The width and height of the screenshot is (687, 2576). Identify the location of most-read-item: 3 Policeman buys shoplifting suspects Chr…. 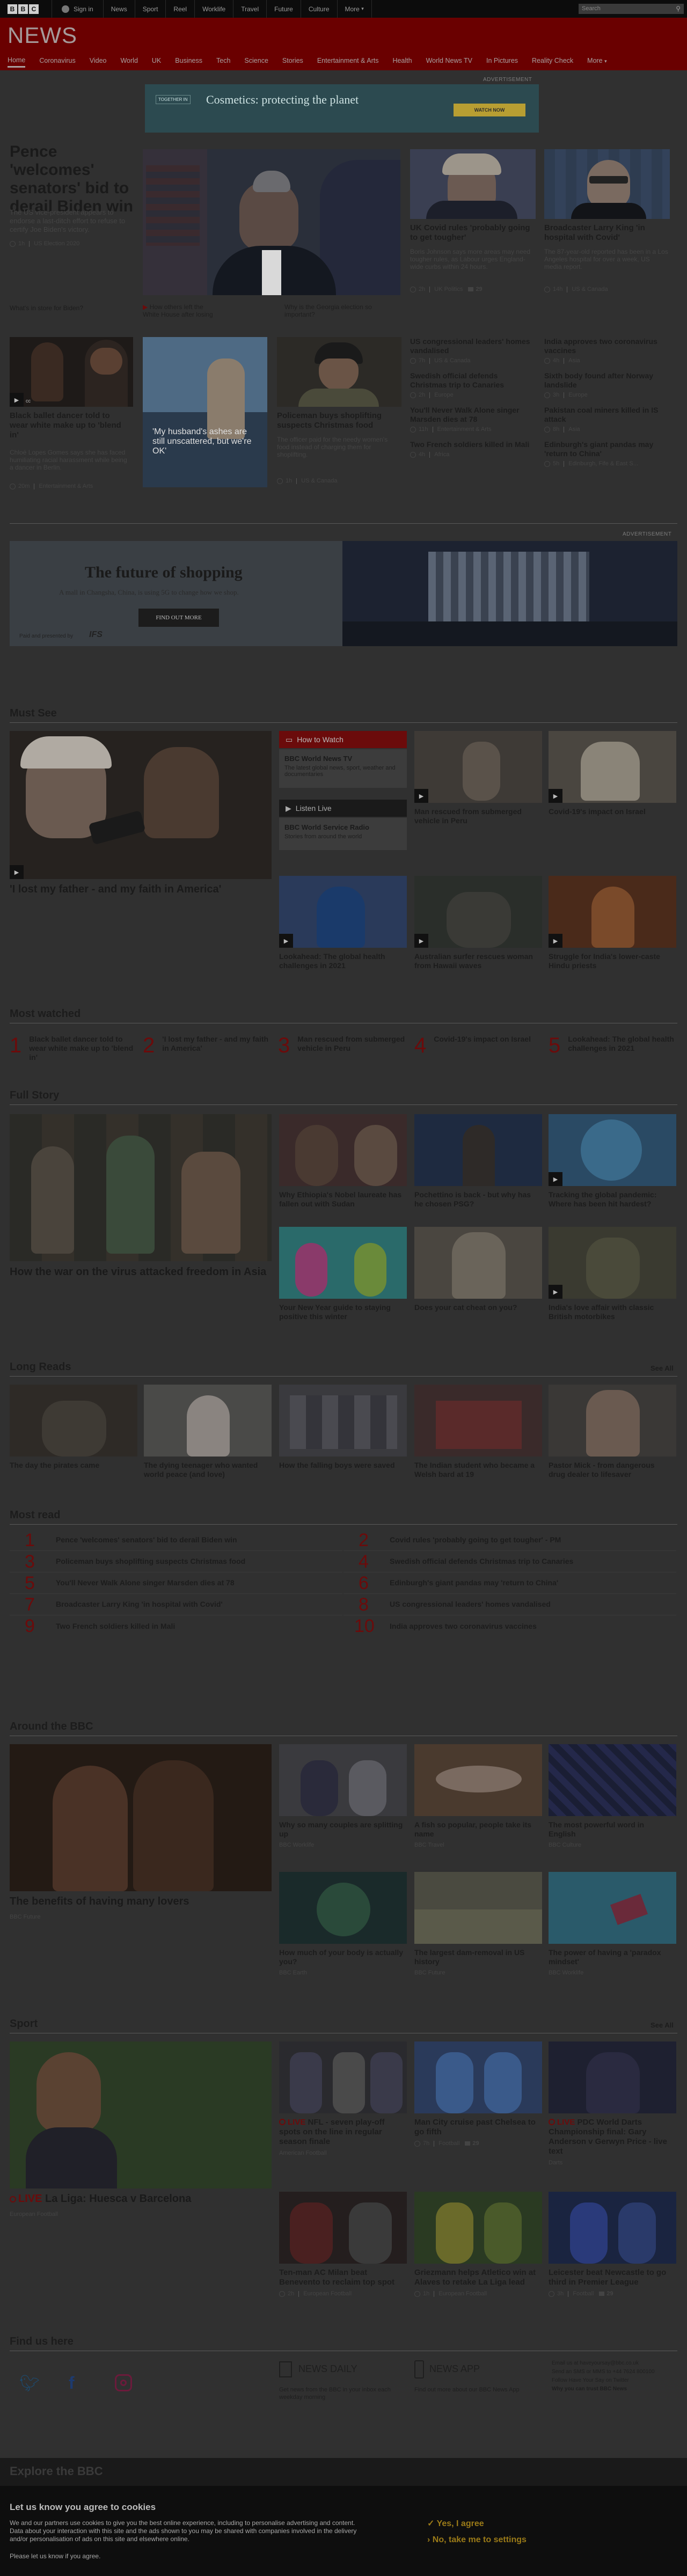
(176, 1561).